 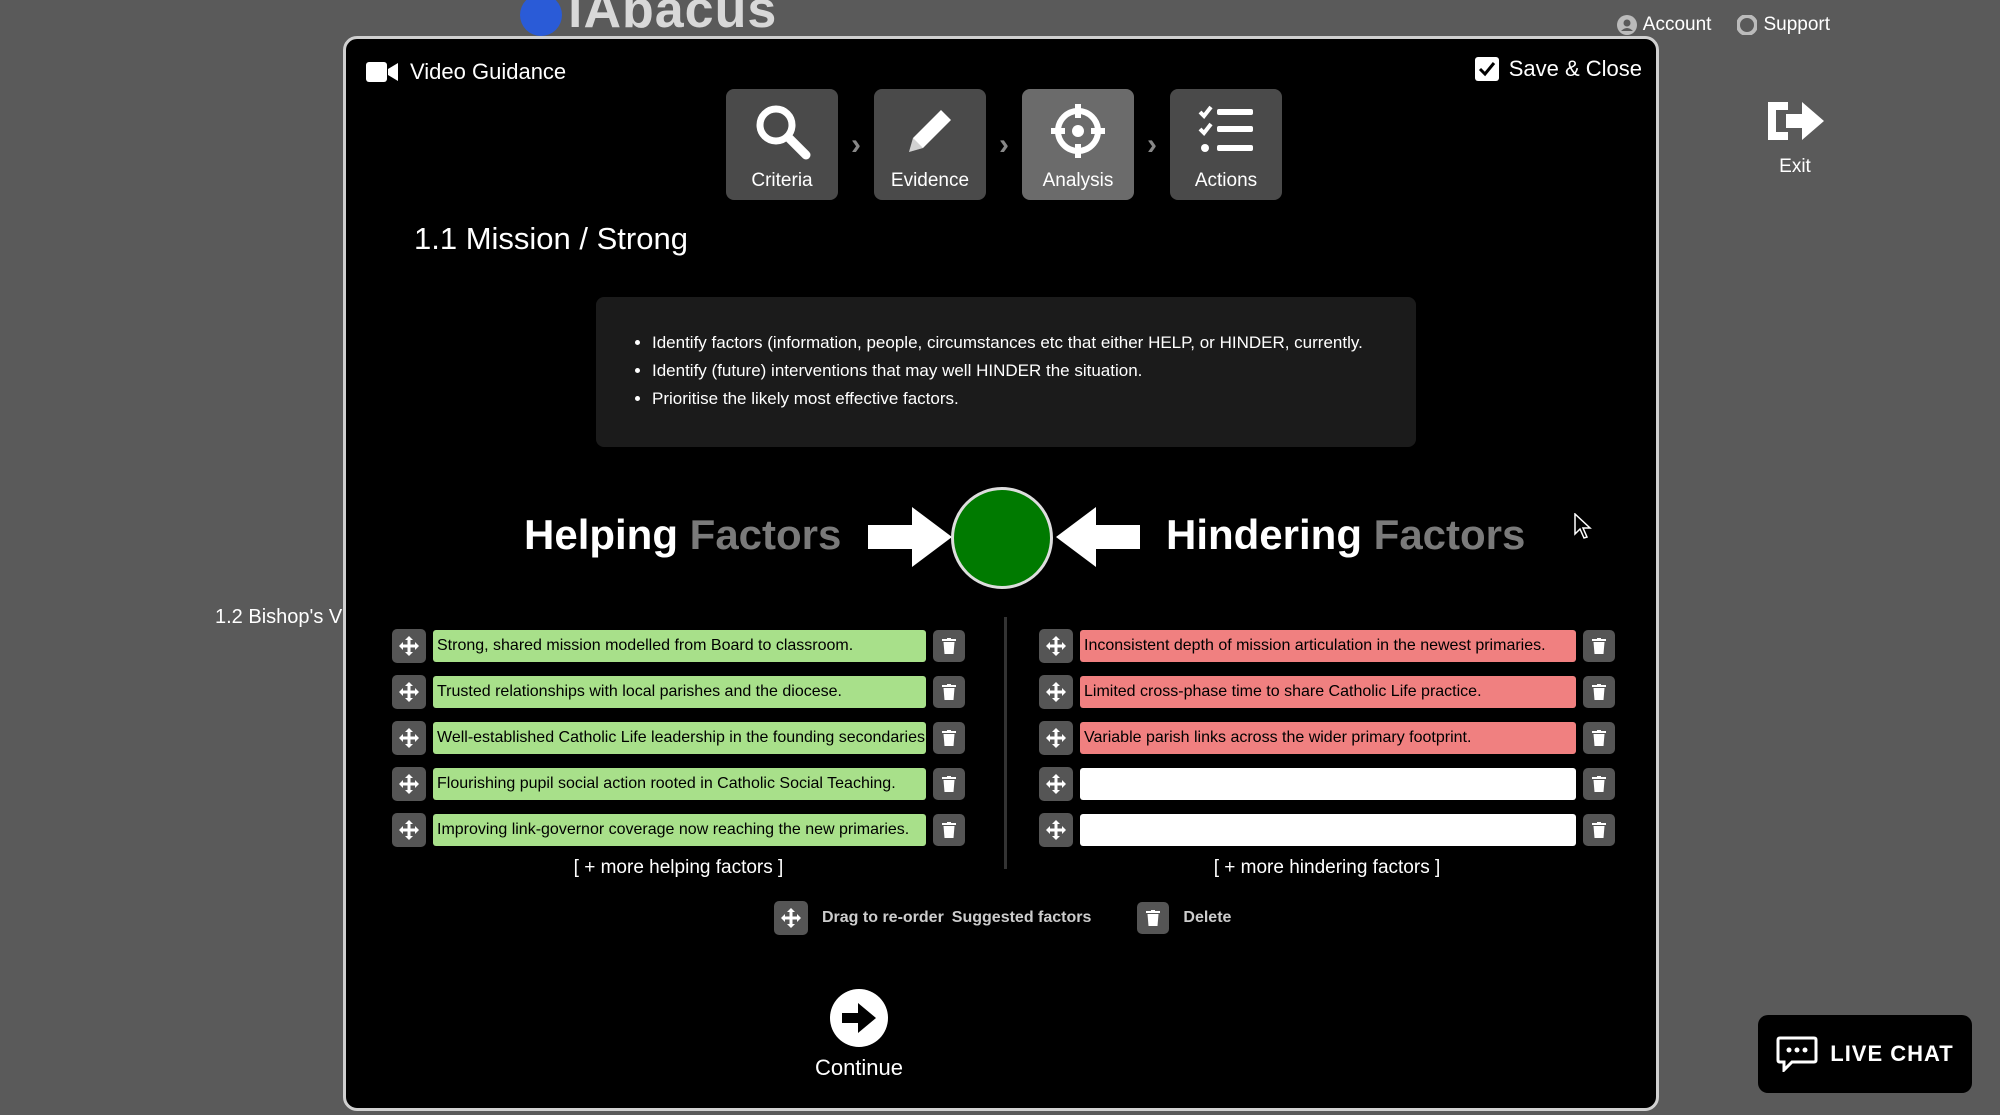 What do you see at coordinates (1264, 534) in the screenshot?
I see `hindering-strong: Hindering` at bounding box center [1264, 534].